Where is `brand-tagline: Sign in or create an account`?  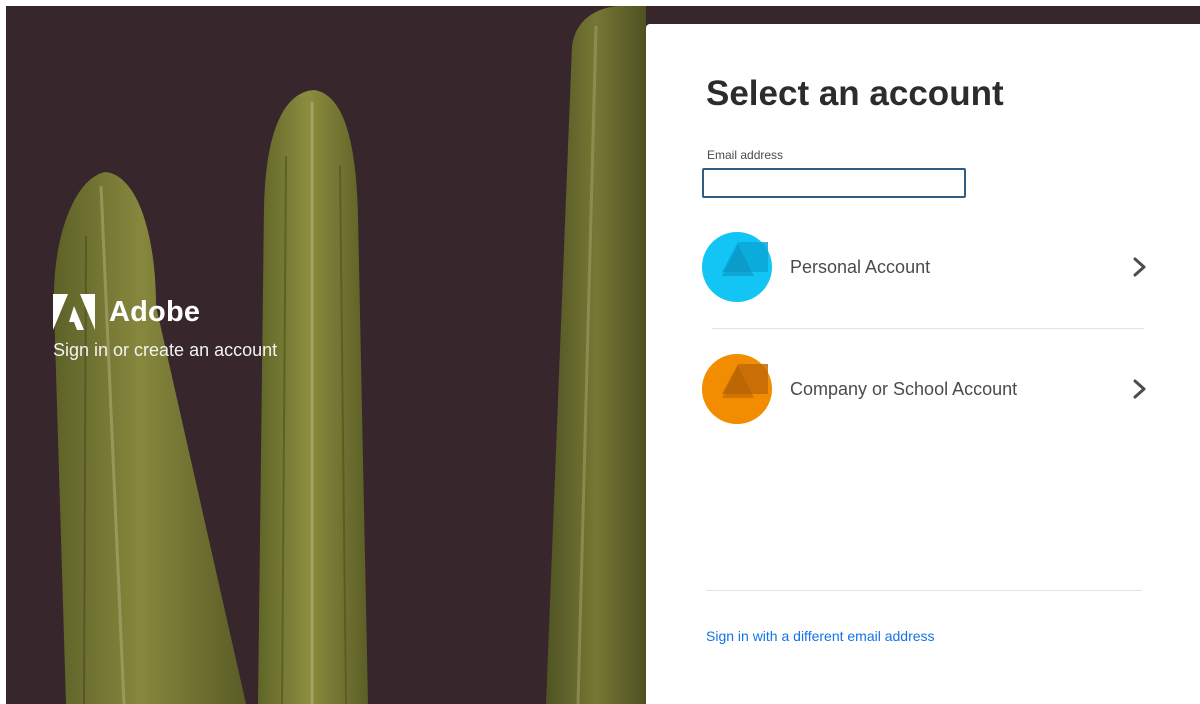 brand-tagline: Sign in or create an account is located at coordinates (165, 350).